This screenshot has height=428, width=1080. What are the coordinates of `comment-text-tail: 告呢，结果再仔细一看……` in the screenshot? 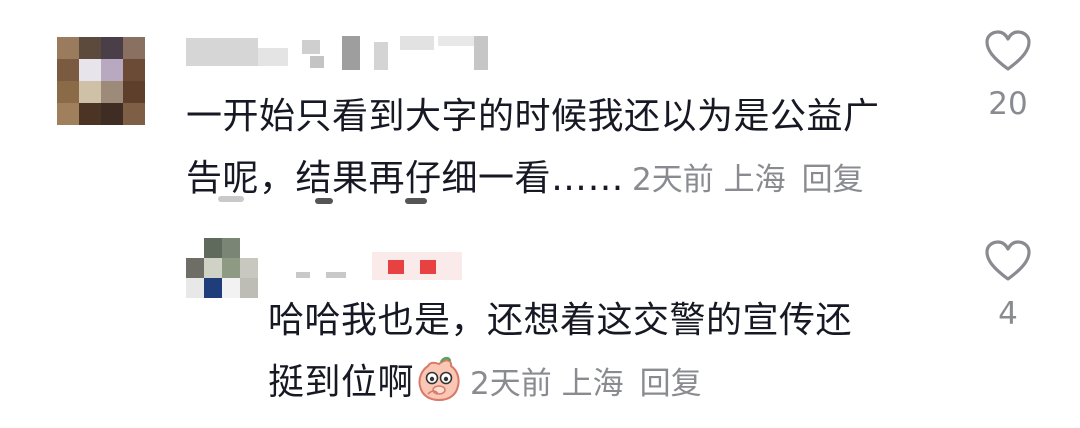 It's located at (405, 178).